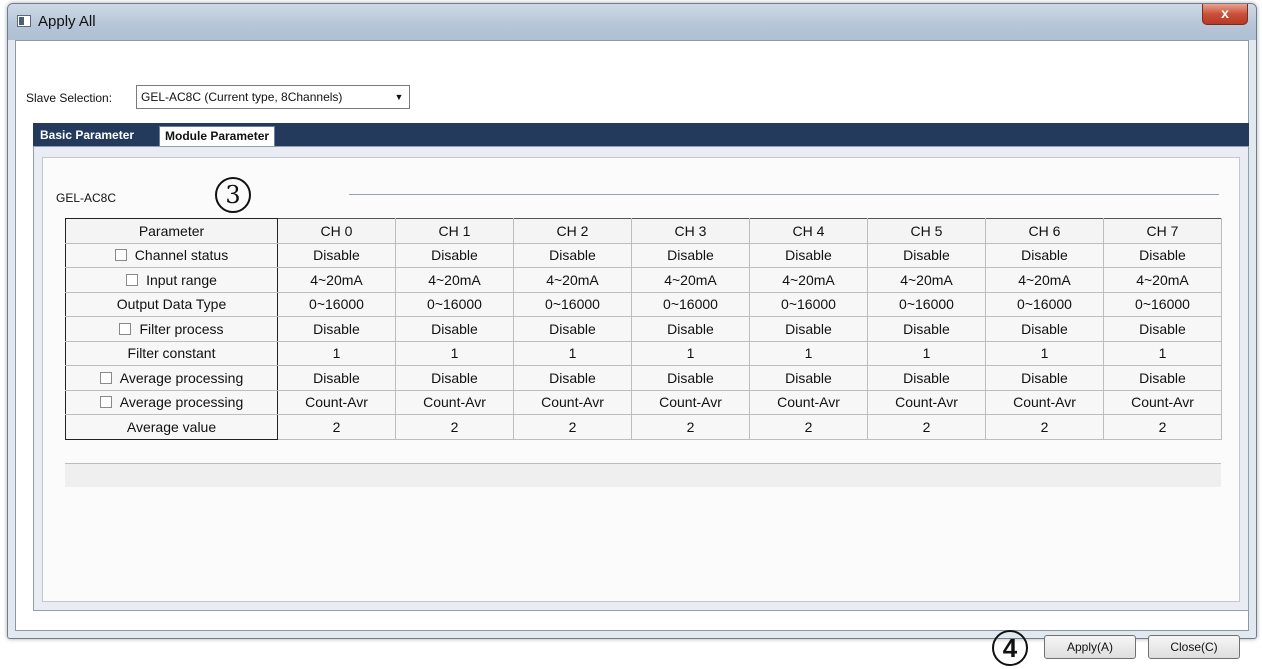 The height and width of the screenshot is (669, 1262). Describe the element at coordinates (690, 231) in the screenshot. I see `column-header-ch3: CH 3` at that location.